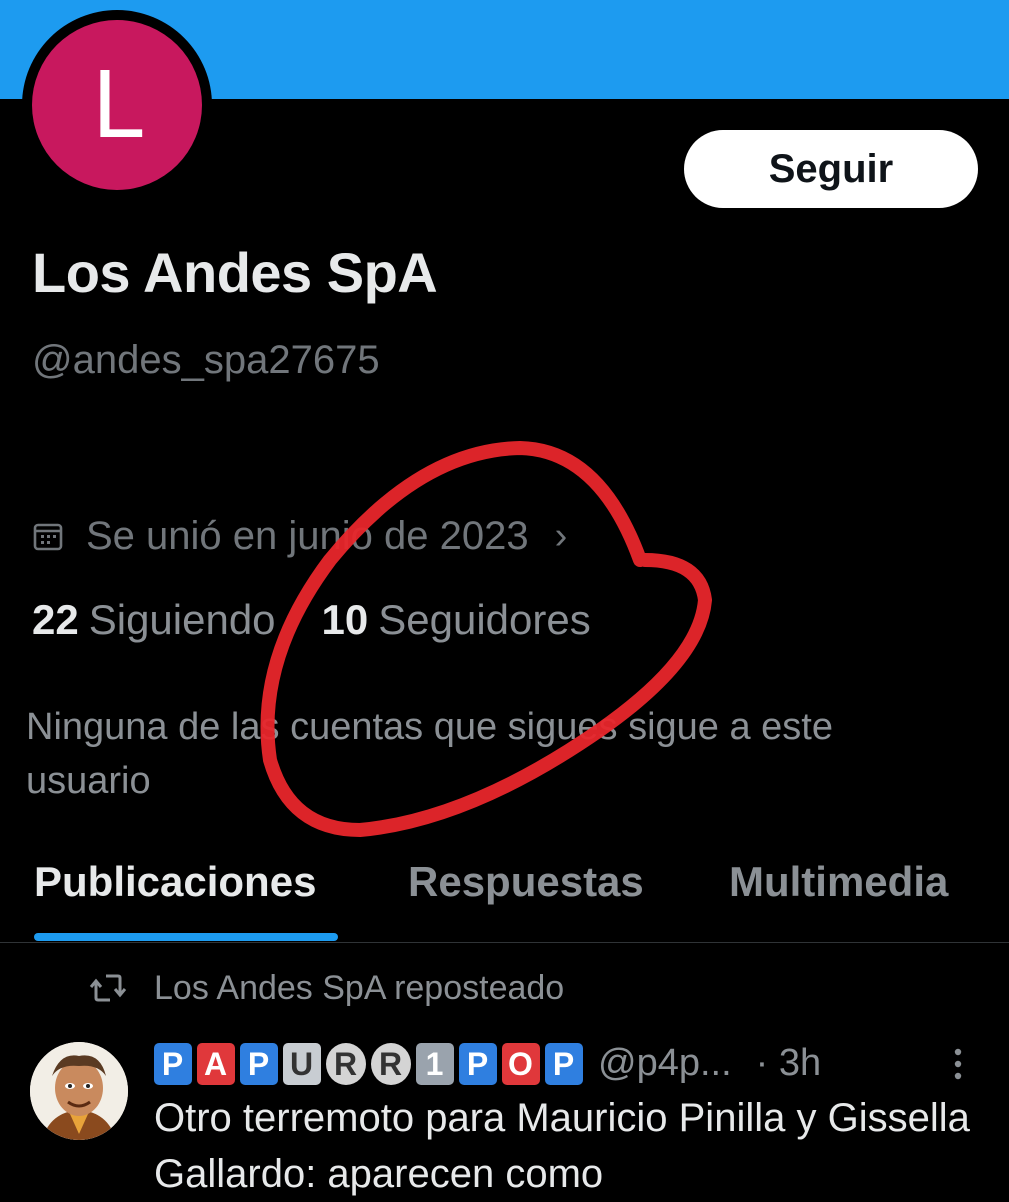 The width and height of the screenshot is (1009, 1202). What do you see at coordinates (48, 537) in the screenshot?
I see `calendar-icon` at bounding box center [48, 537].